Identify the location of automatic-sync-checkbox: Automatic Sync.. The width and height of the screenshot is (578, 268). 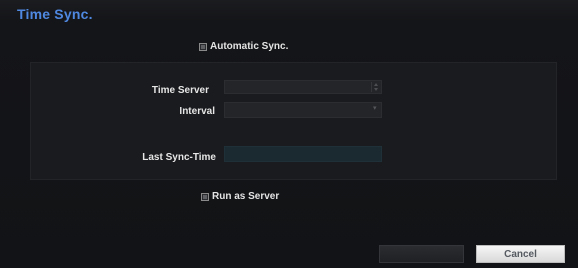
(243, 46).